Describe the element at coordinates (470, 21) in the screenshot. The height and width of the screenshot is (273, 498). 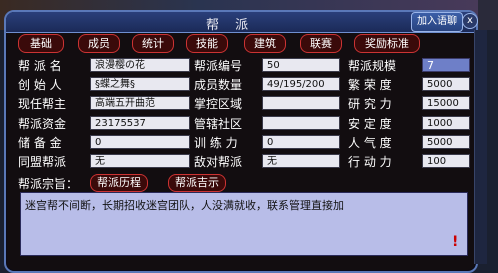
I see `close-icon: x` at that location.